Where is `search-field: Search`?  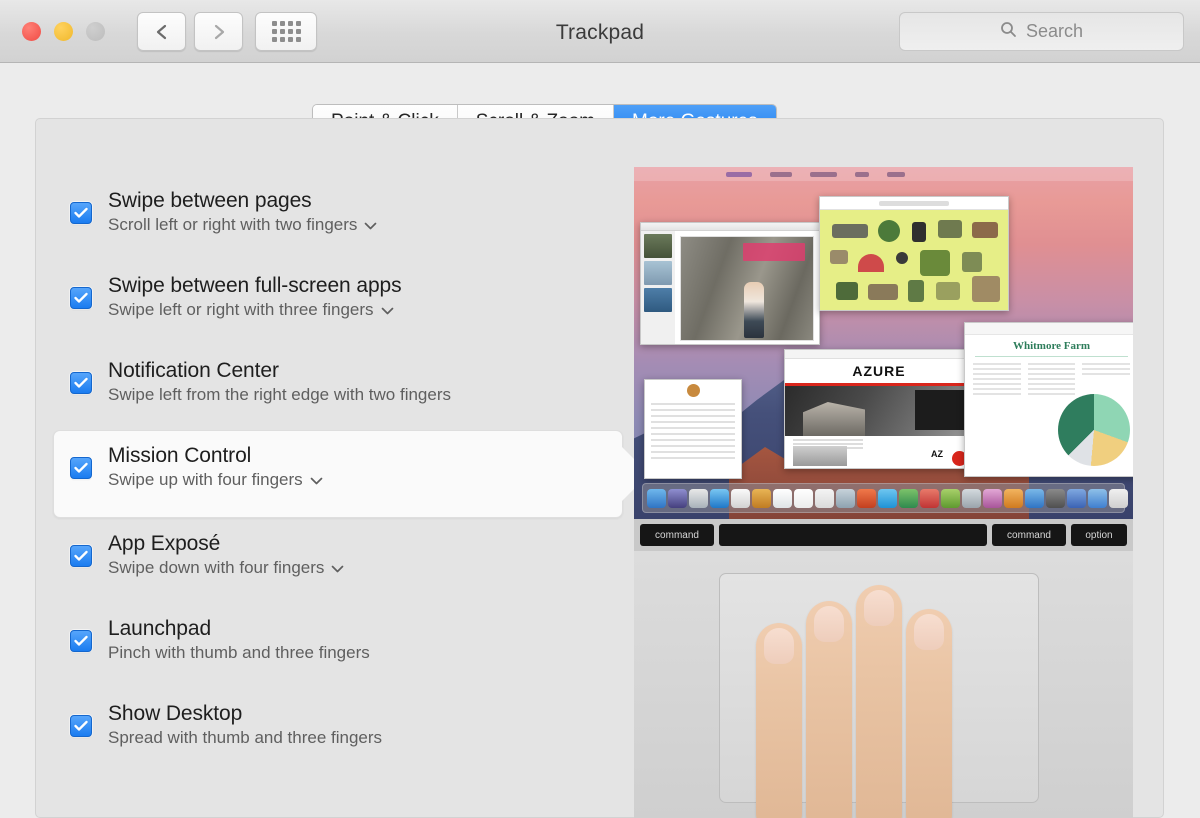 search-field: Search is located at coordinates (1041, 31).